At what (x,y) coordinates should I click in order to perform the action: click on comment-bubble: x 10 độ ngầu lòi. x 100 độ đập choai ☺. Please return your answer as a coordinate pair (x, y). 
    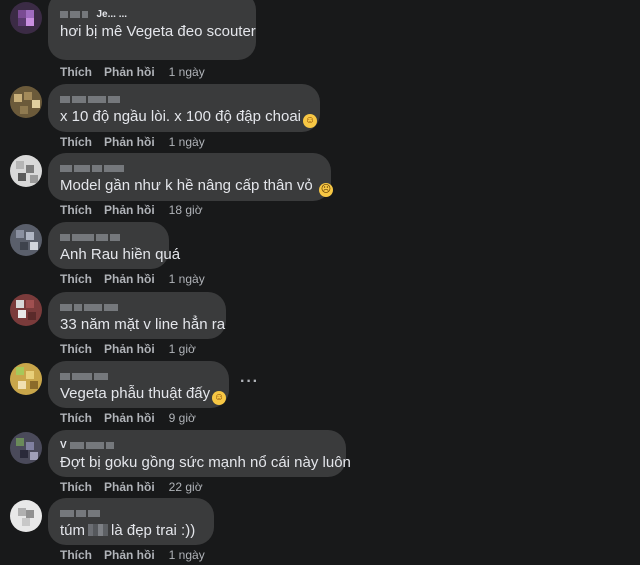
    Looking at the image, I should click on (184, 108).